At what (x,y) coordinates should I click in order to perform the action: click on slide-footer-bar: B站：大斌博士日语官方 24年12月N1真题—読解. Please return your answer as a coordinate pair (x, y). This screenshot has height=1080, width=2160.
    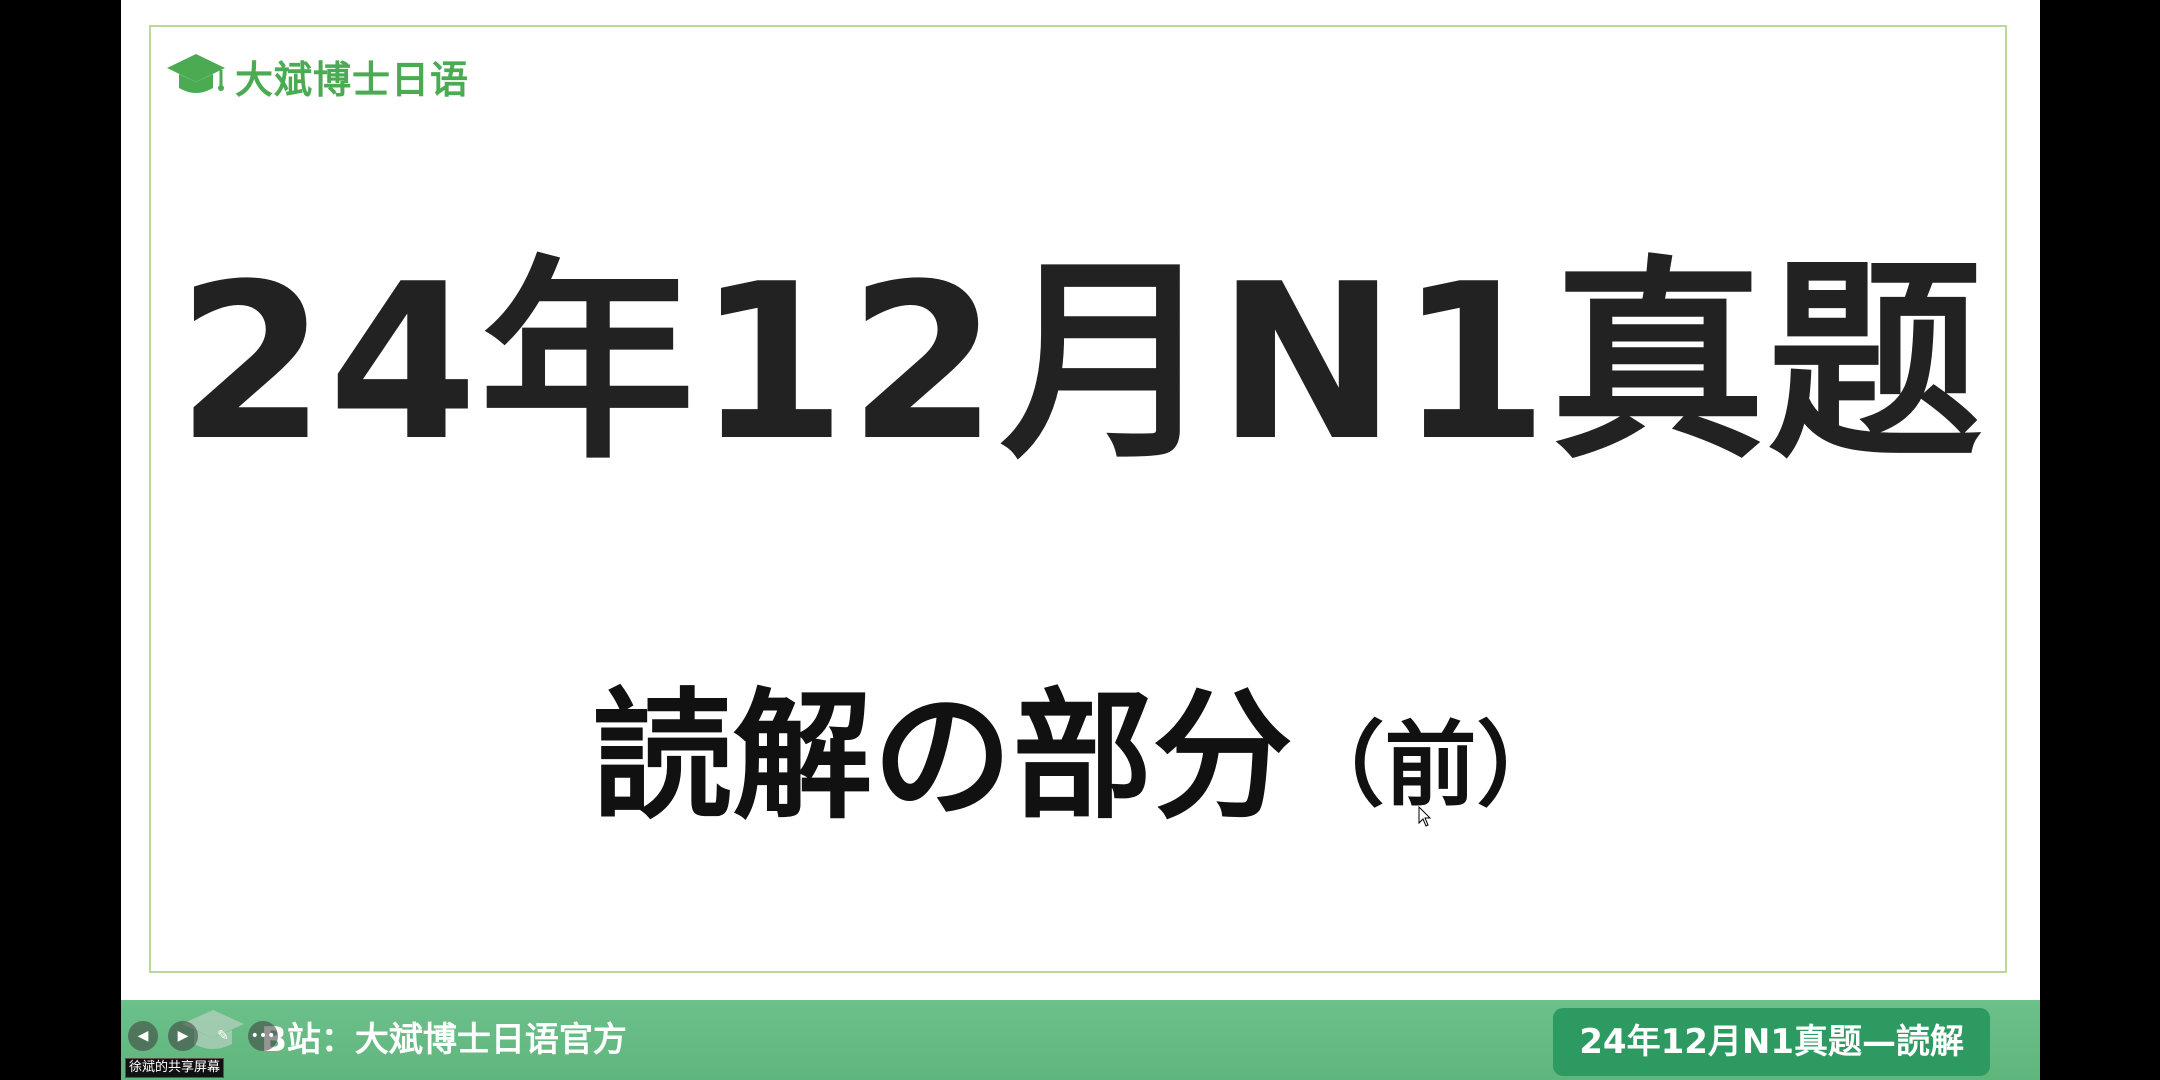
    Looking at the image, I should click on (1080, 1040).